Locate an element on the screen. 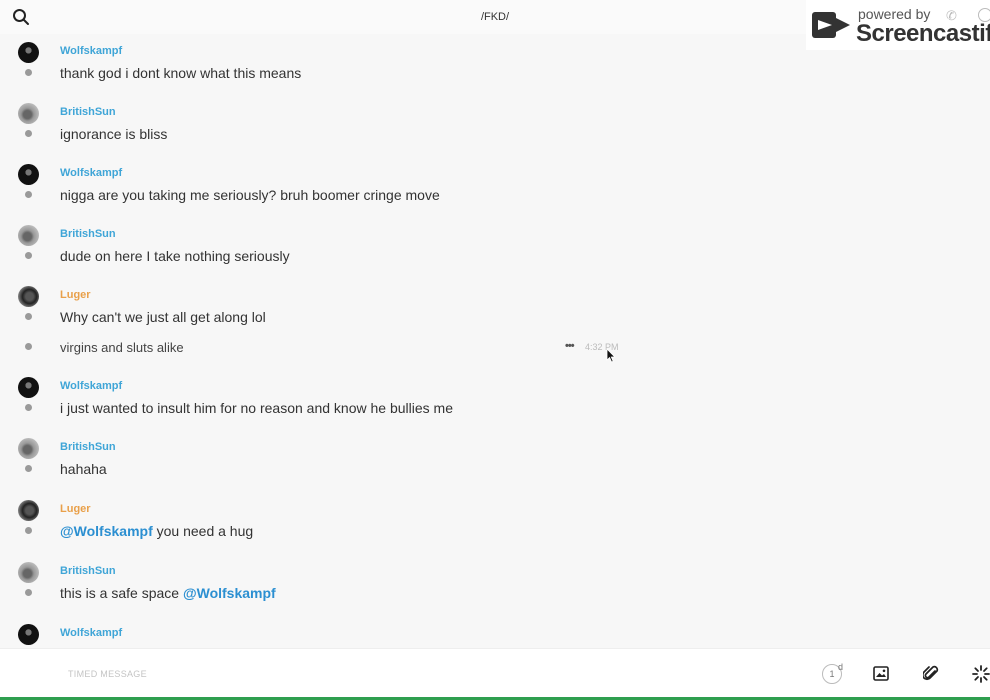 The height and width of the screenshot is (700, 990). phone-icon: ✆ is located at coordinates (951, 16).